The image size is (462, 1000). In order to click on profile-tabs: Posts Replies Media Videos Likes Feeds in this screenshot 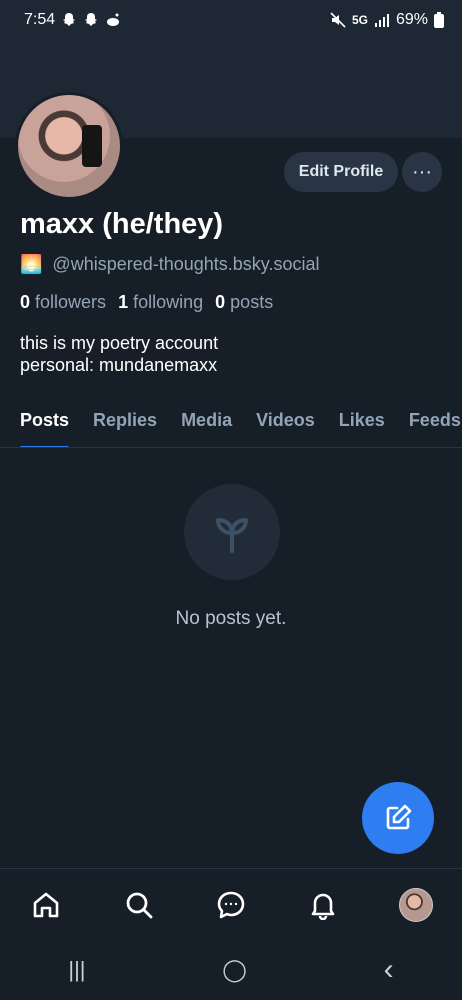, I will do `click(231, 422)`.